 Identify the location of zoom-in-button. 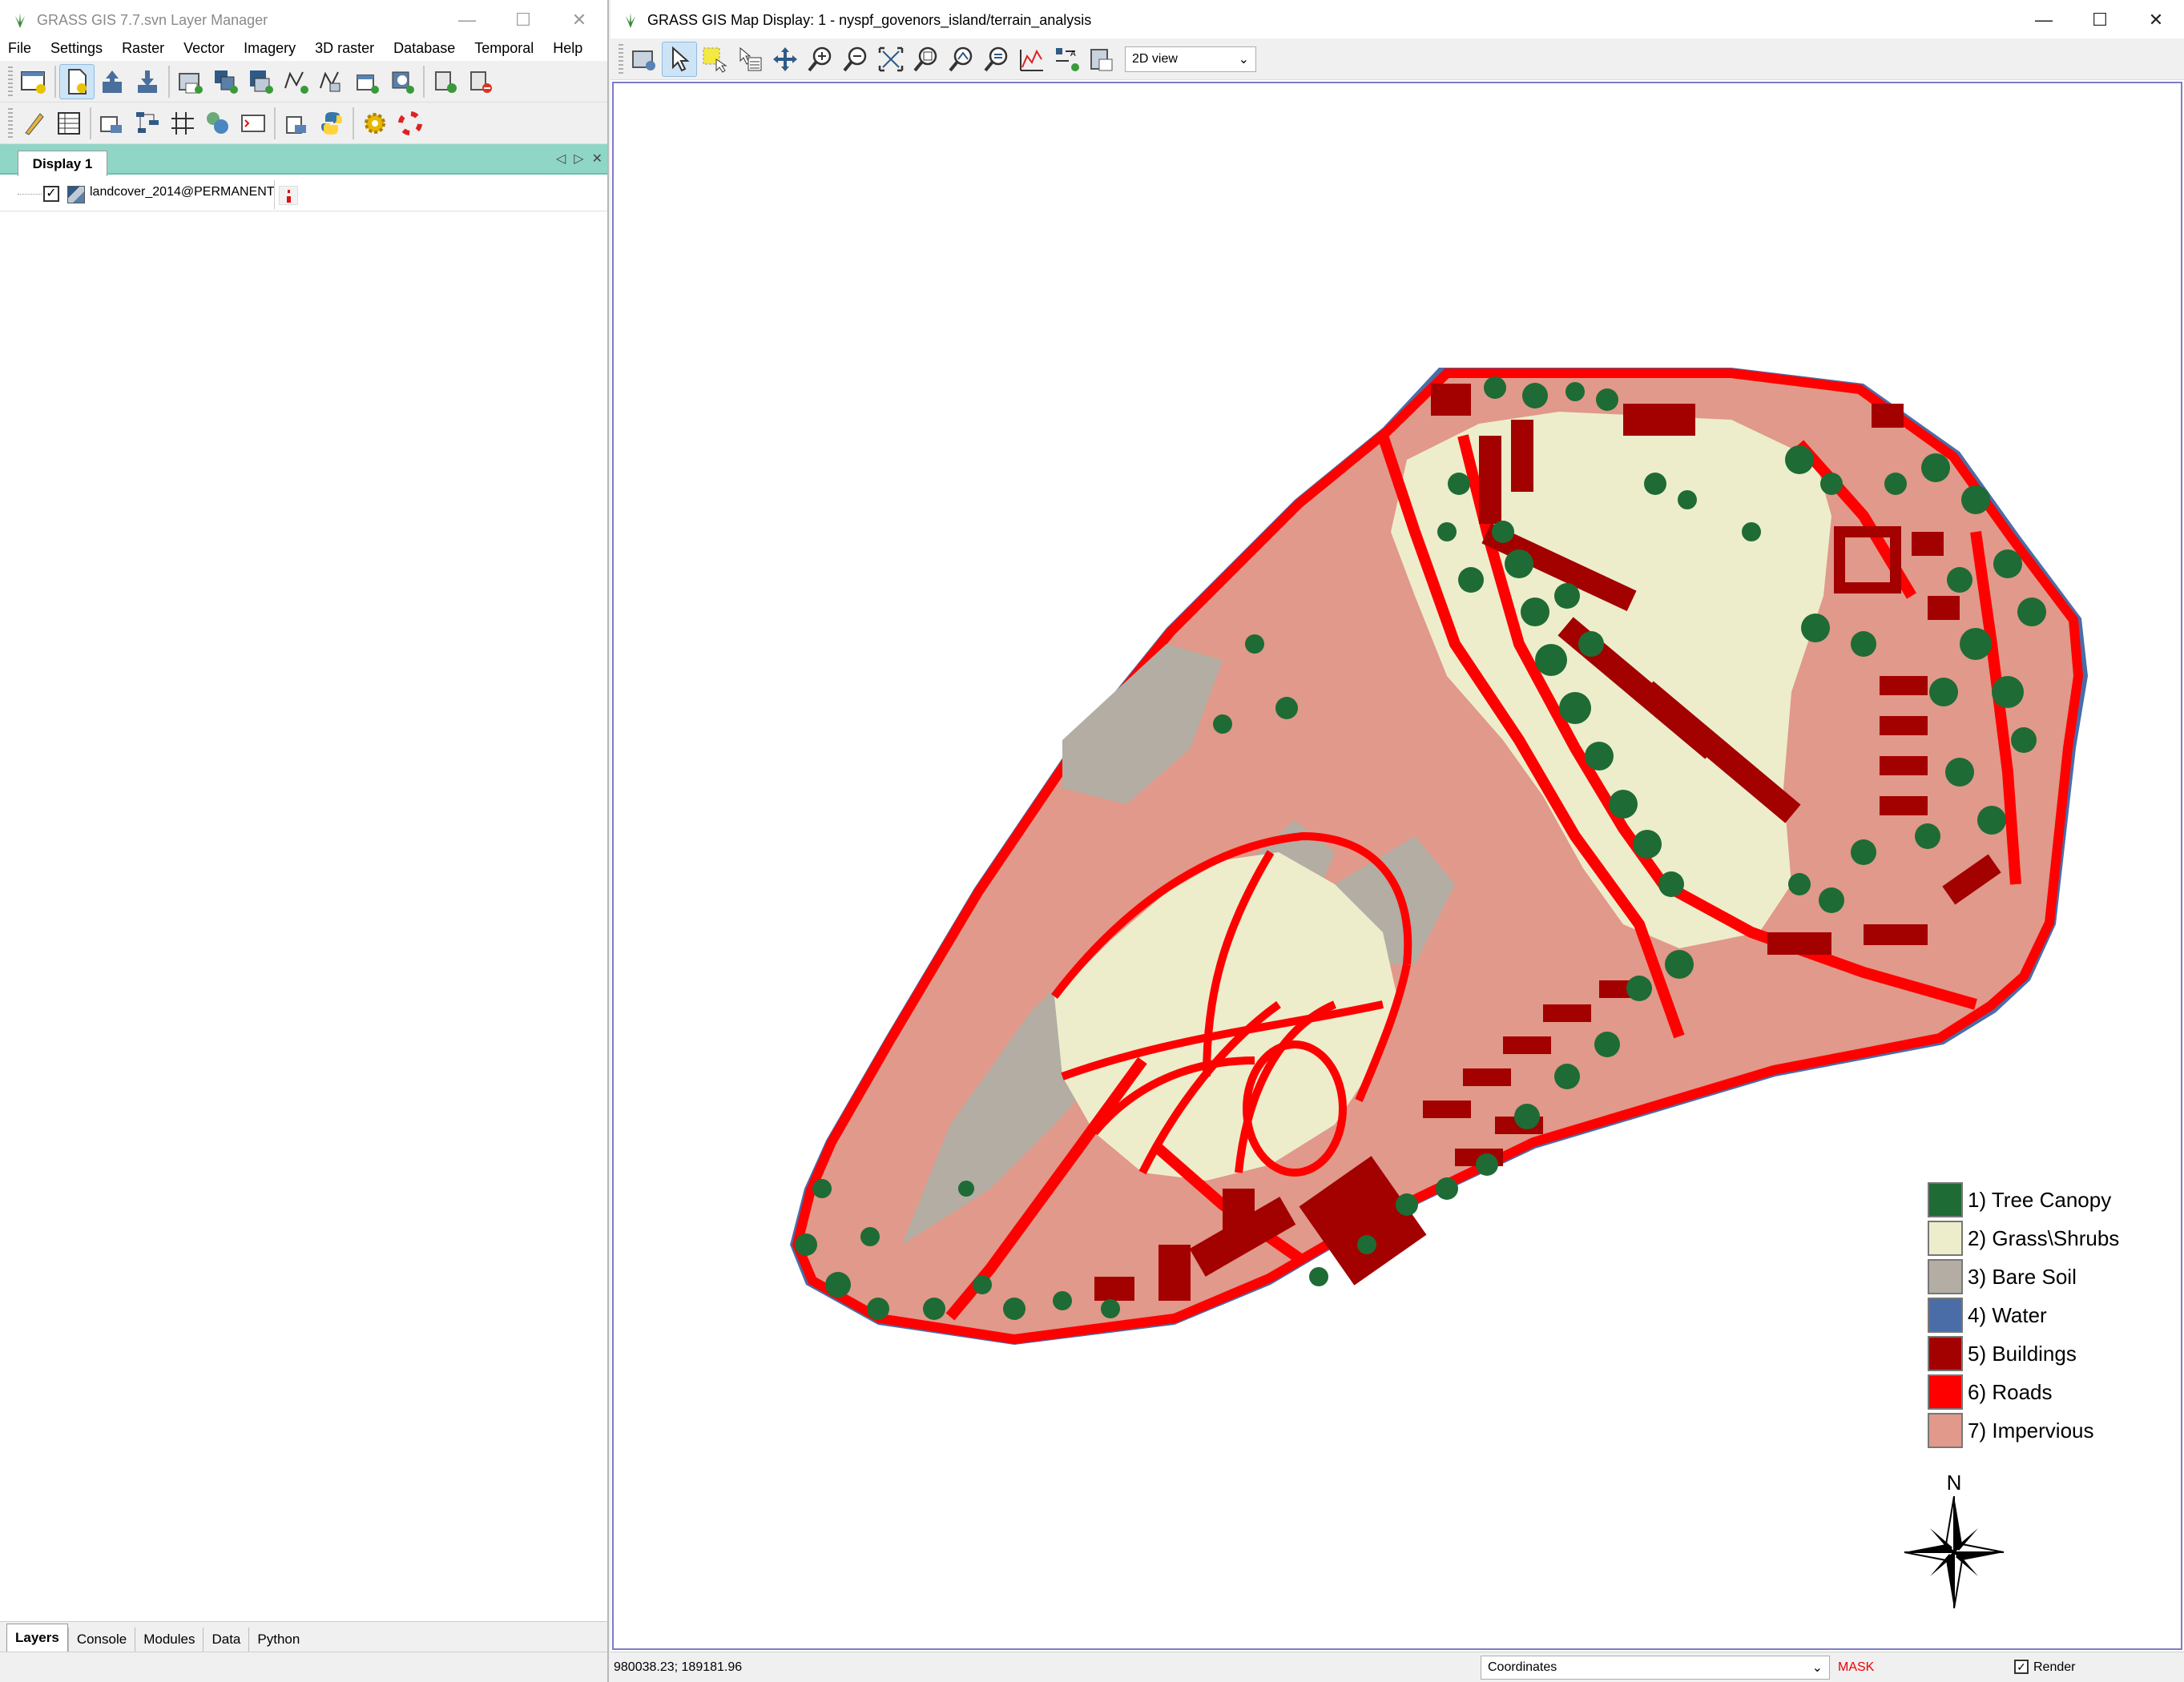
(820, 59).